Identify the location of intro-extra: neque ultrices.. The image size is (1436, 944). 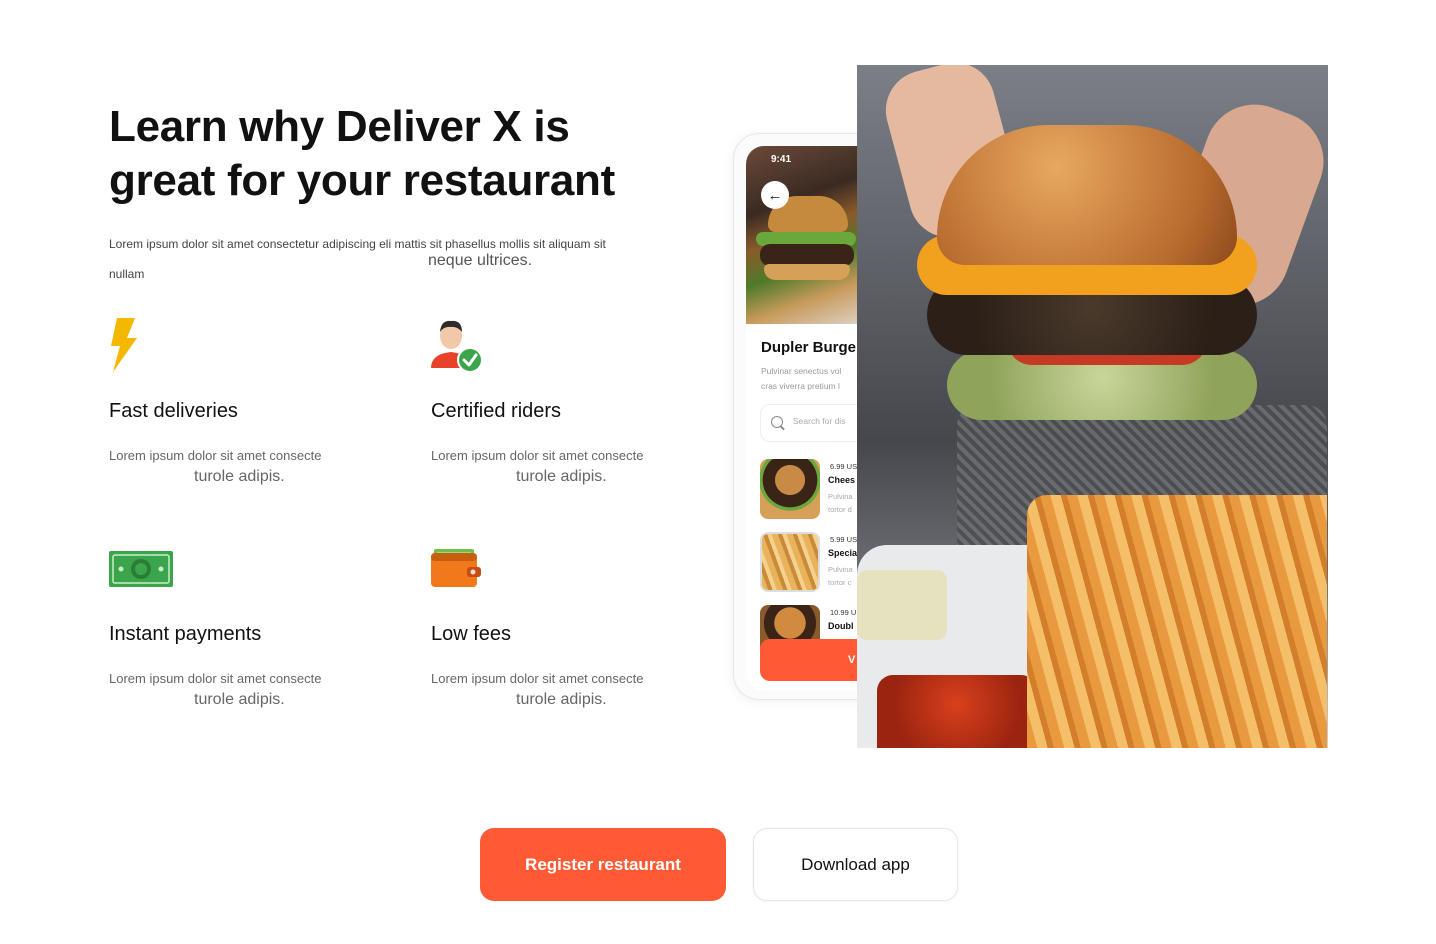
(480, 260).